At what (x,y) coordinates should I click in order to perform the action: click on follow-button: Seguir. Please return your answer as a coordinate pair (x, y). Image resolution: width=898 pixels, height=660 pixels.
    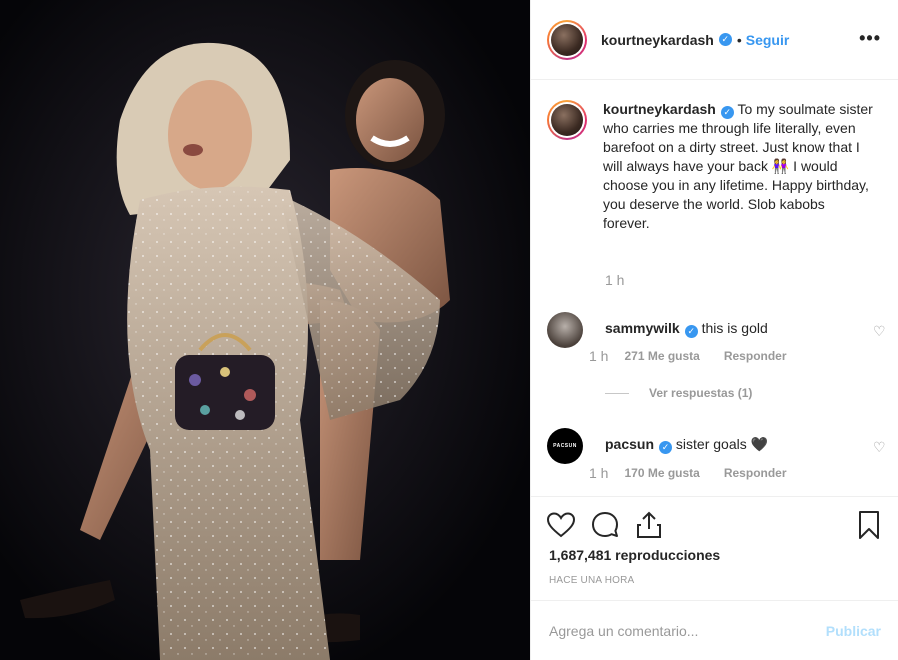
    Looking at the image, I should click on (768, 40).